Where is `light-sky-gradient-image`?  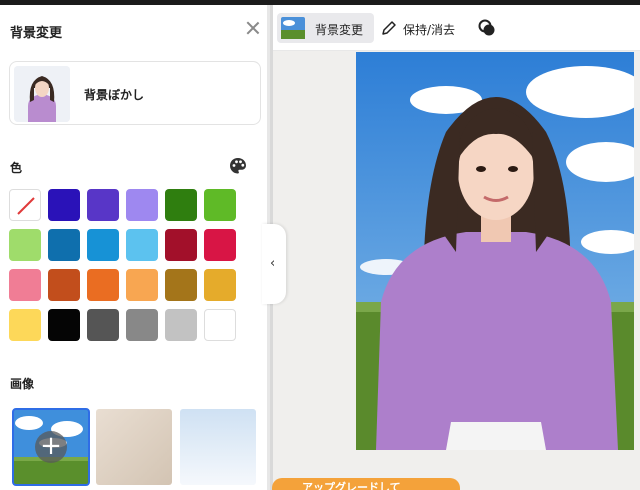
light-sky-gradient-image is located at coordinates (218, 447).